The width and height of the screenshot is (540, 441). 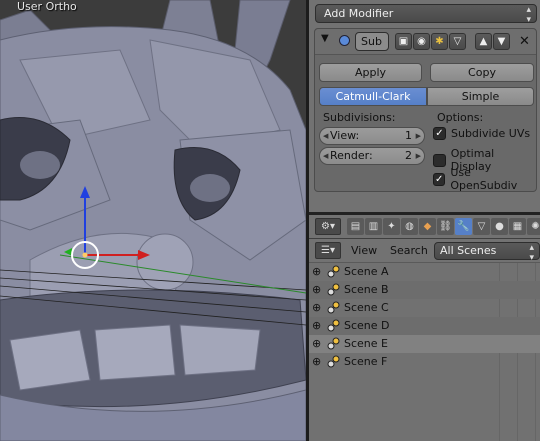 What do you see at coordinates (533, 226) in the screenshot?
I see `particles-tab-icon: ✺` at bounding box center [533, 226].